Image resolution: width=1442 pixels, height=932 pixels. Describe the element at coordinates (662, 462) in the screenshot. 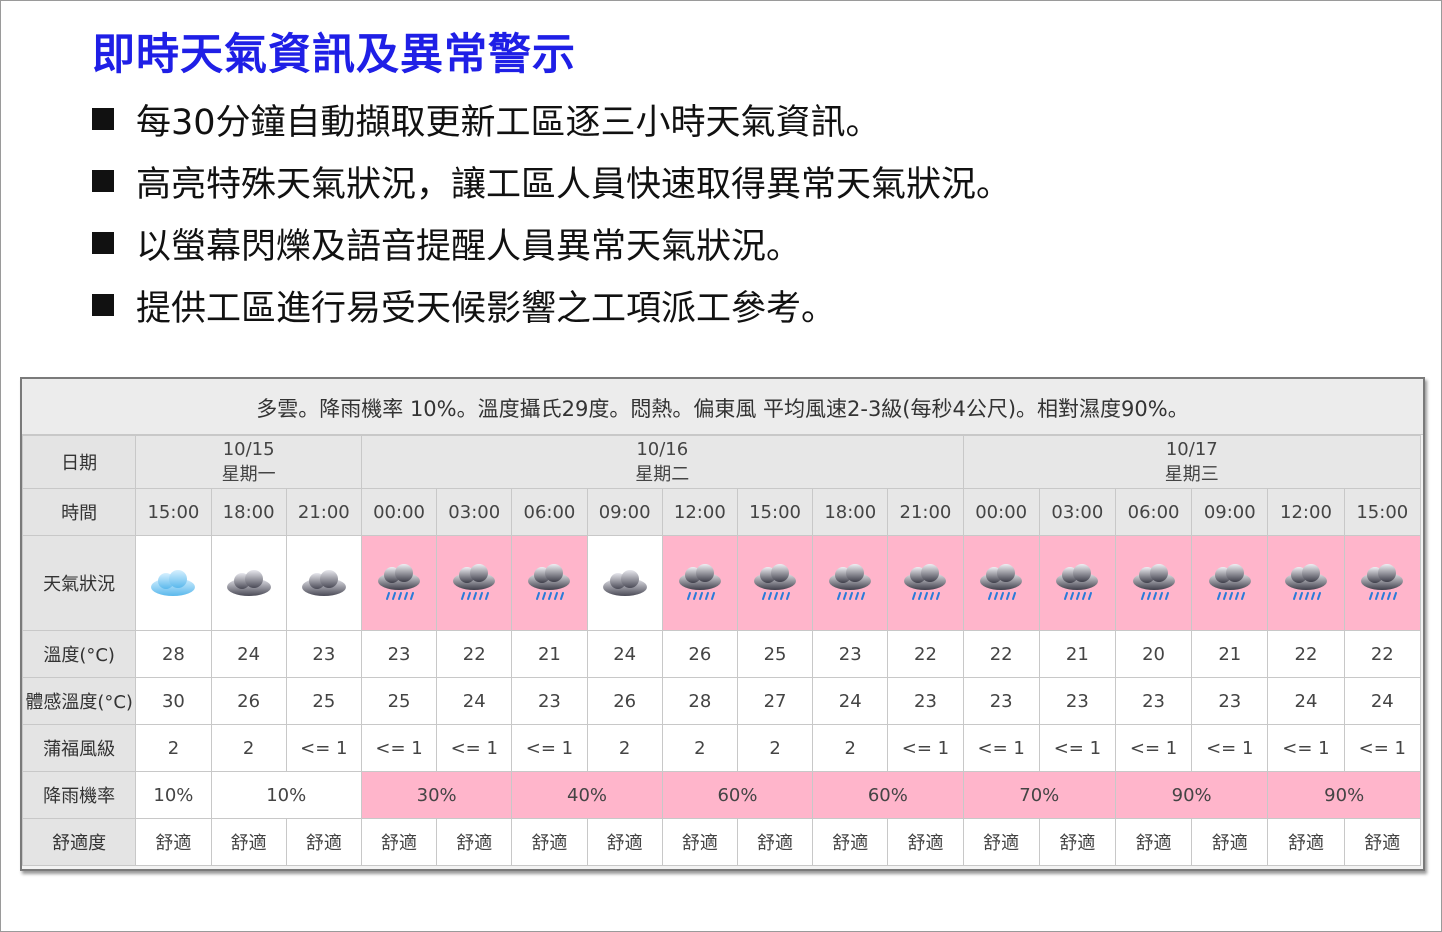

I see `date-header-cell: 10/16 星期二` at that location.